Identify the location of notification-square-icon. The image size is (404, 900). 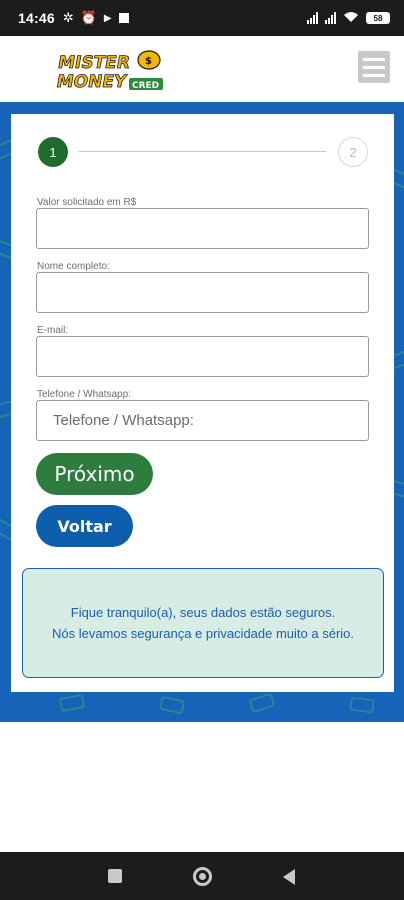
(123, 18).